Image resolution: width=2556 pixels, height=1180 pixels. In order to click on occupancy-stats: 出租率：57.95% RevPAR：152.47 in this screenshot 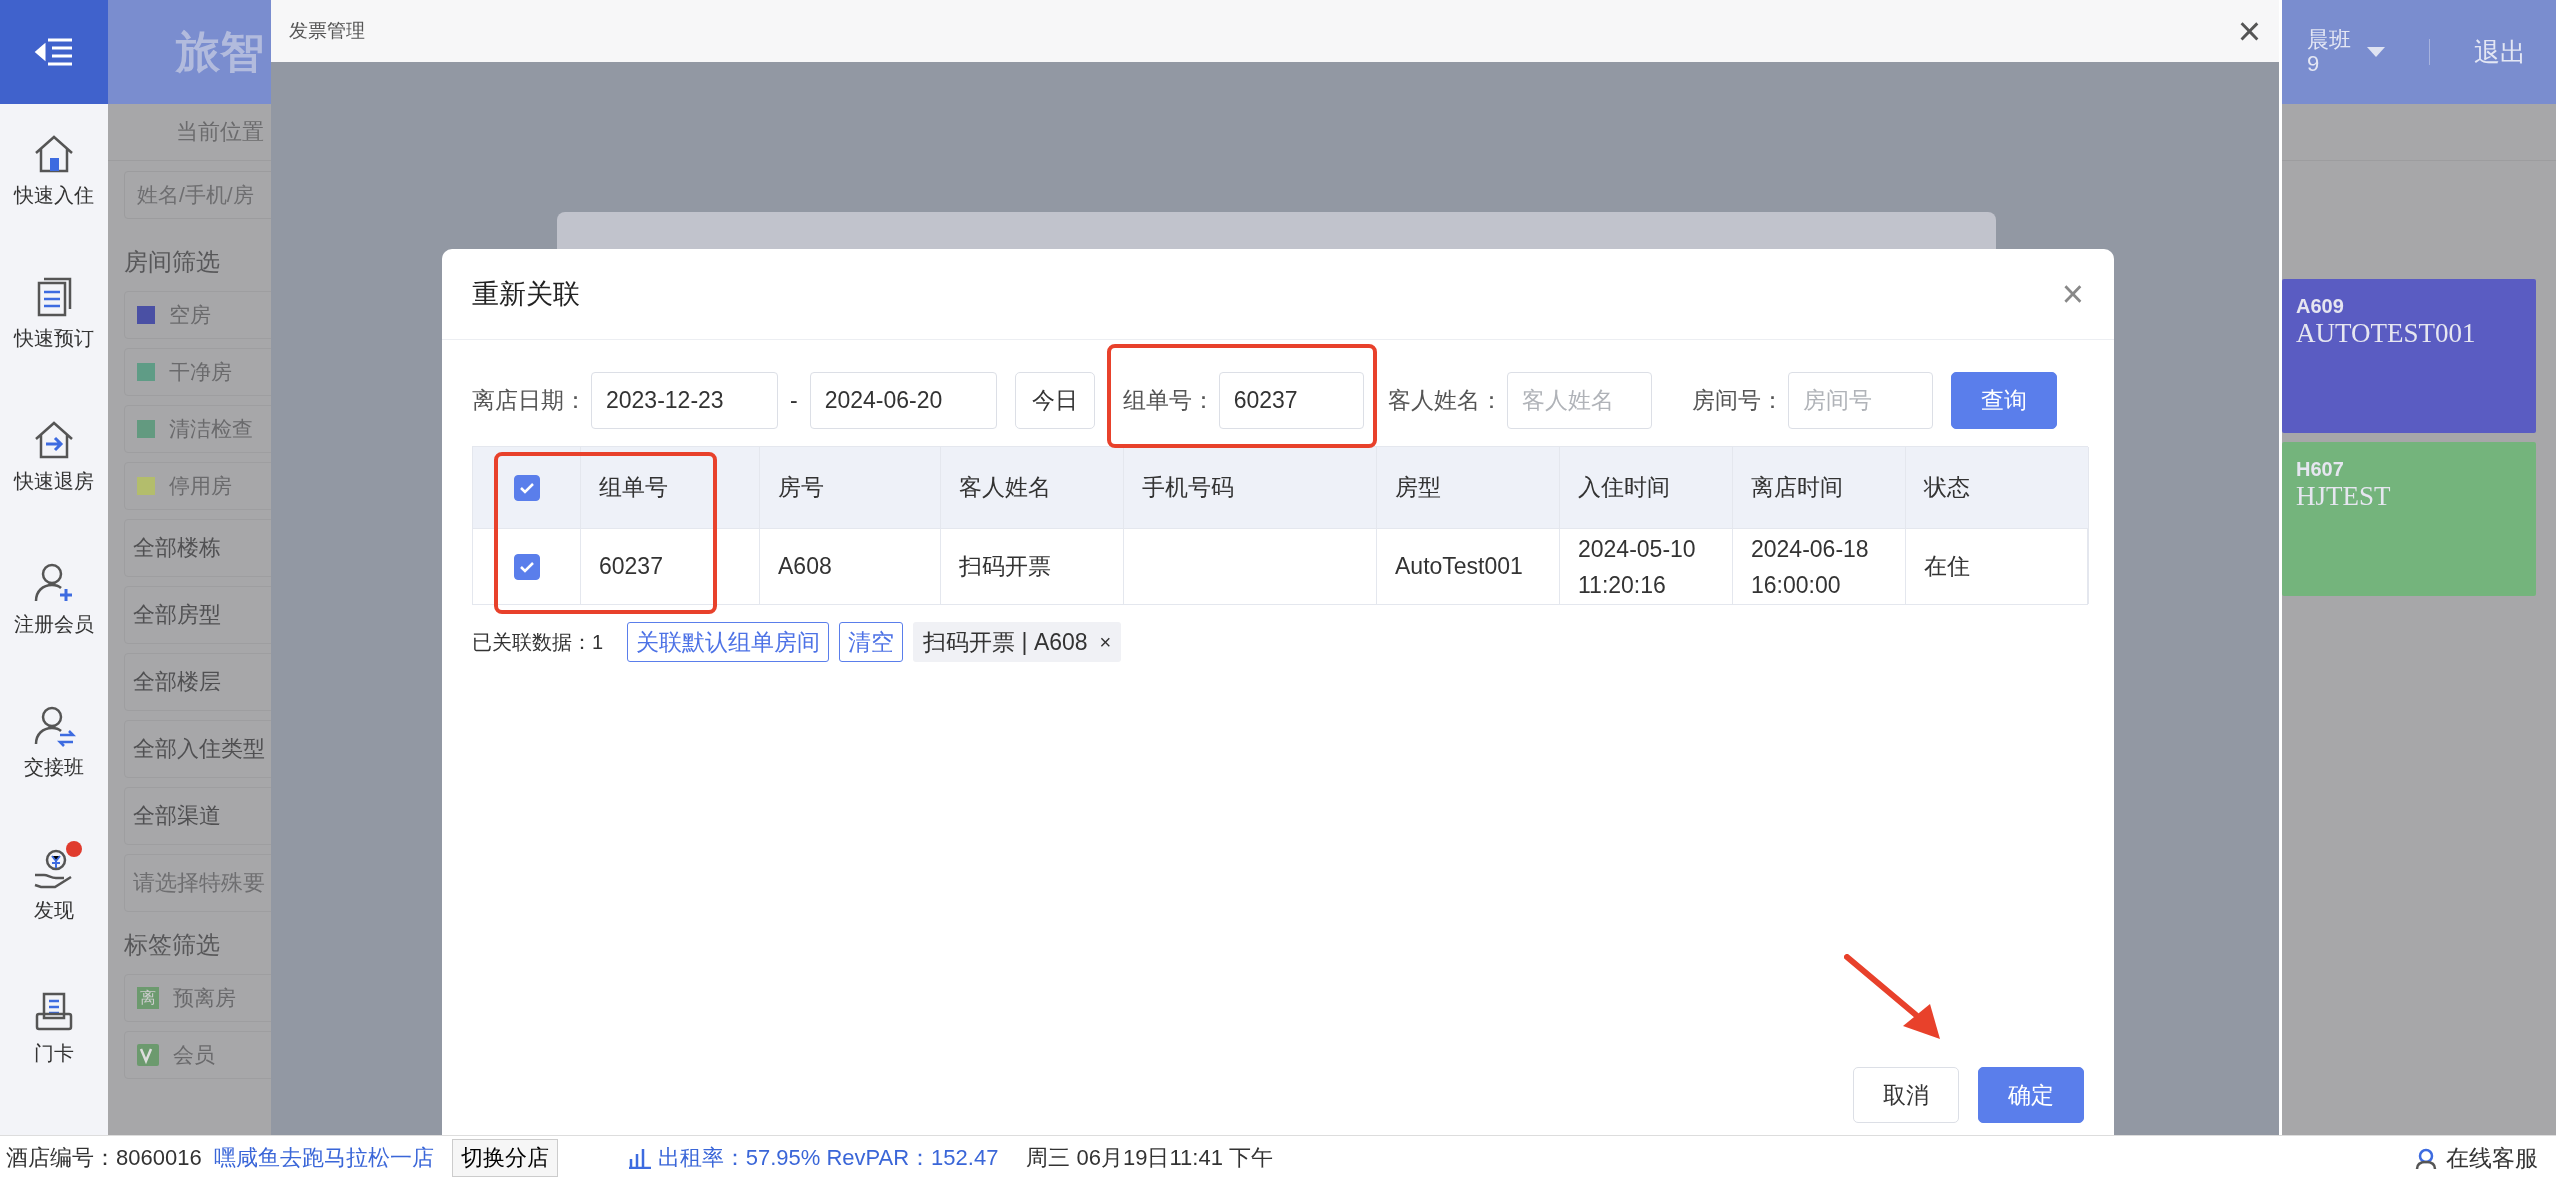, I will do `click(828, 1158)`.